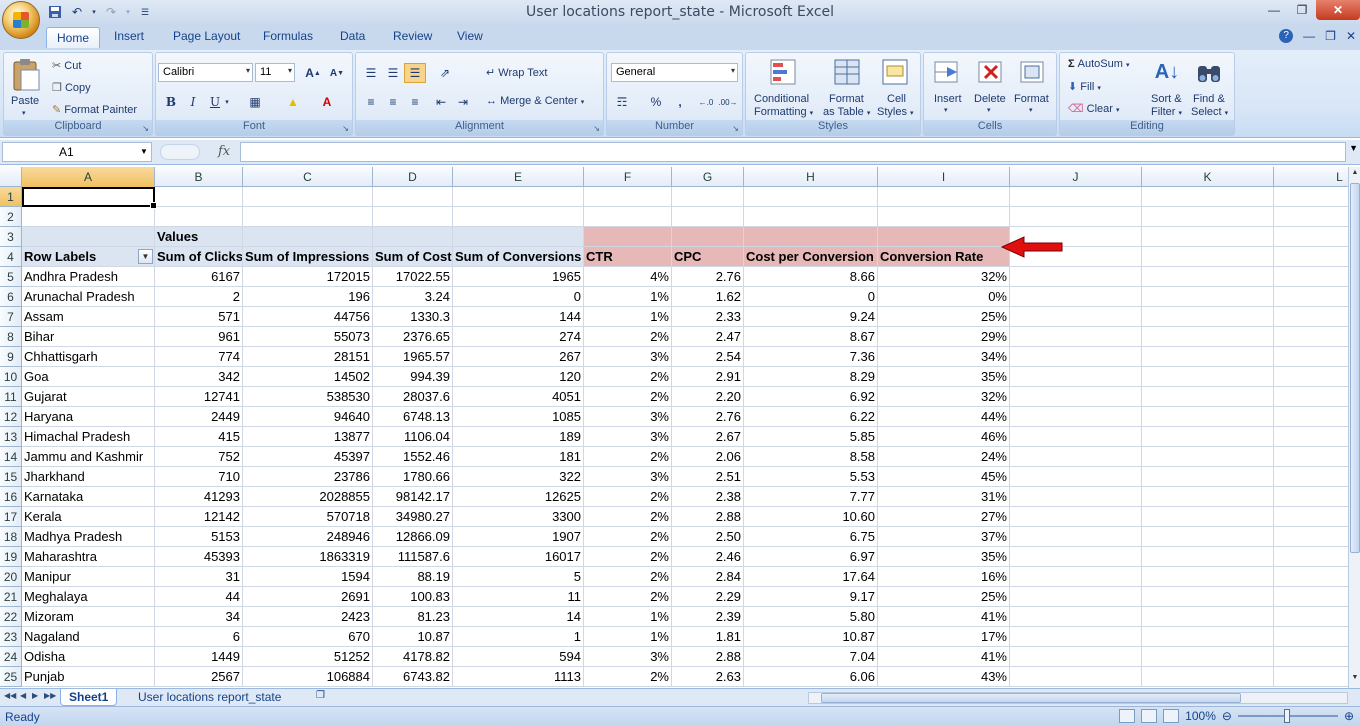 The image size is (1360, 726). What do you see at coordinates (199, 297) in the screenshot?
I see `table-cell: 2` at bounding box center [199, 297].